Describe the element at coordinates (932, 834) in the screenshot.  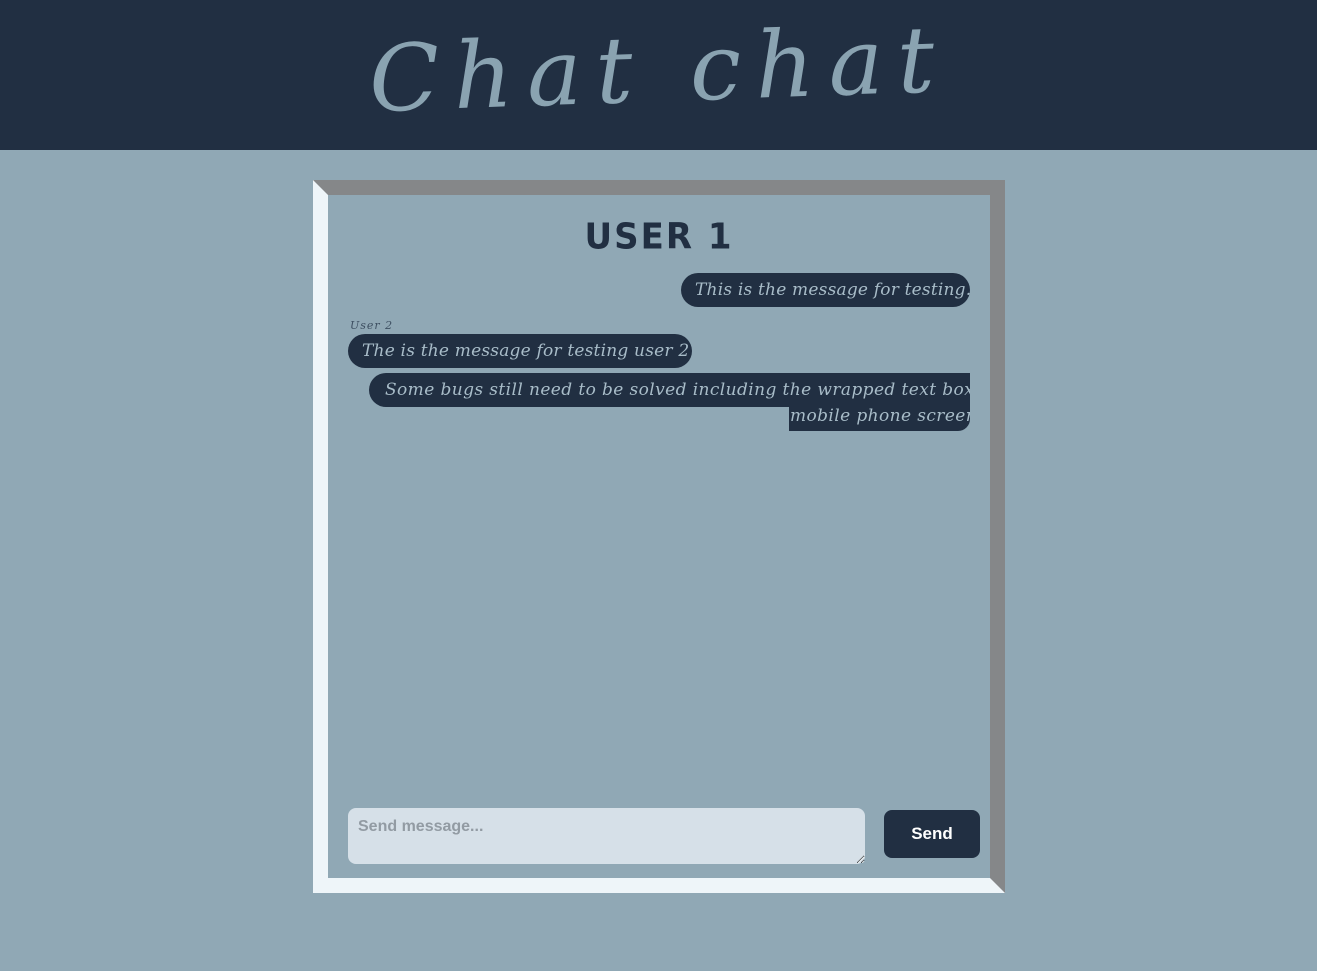
I see `send-button: Send` at that location.